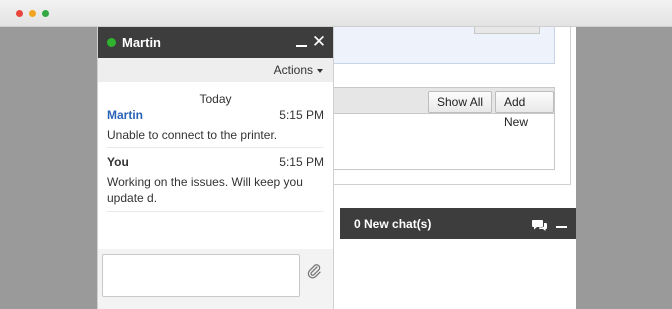 The width and height of the screenshot is (672, 309). I want to click on actions-label: Actions, so click(293, 70).